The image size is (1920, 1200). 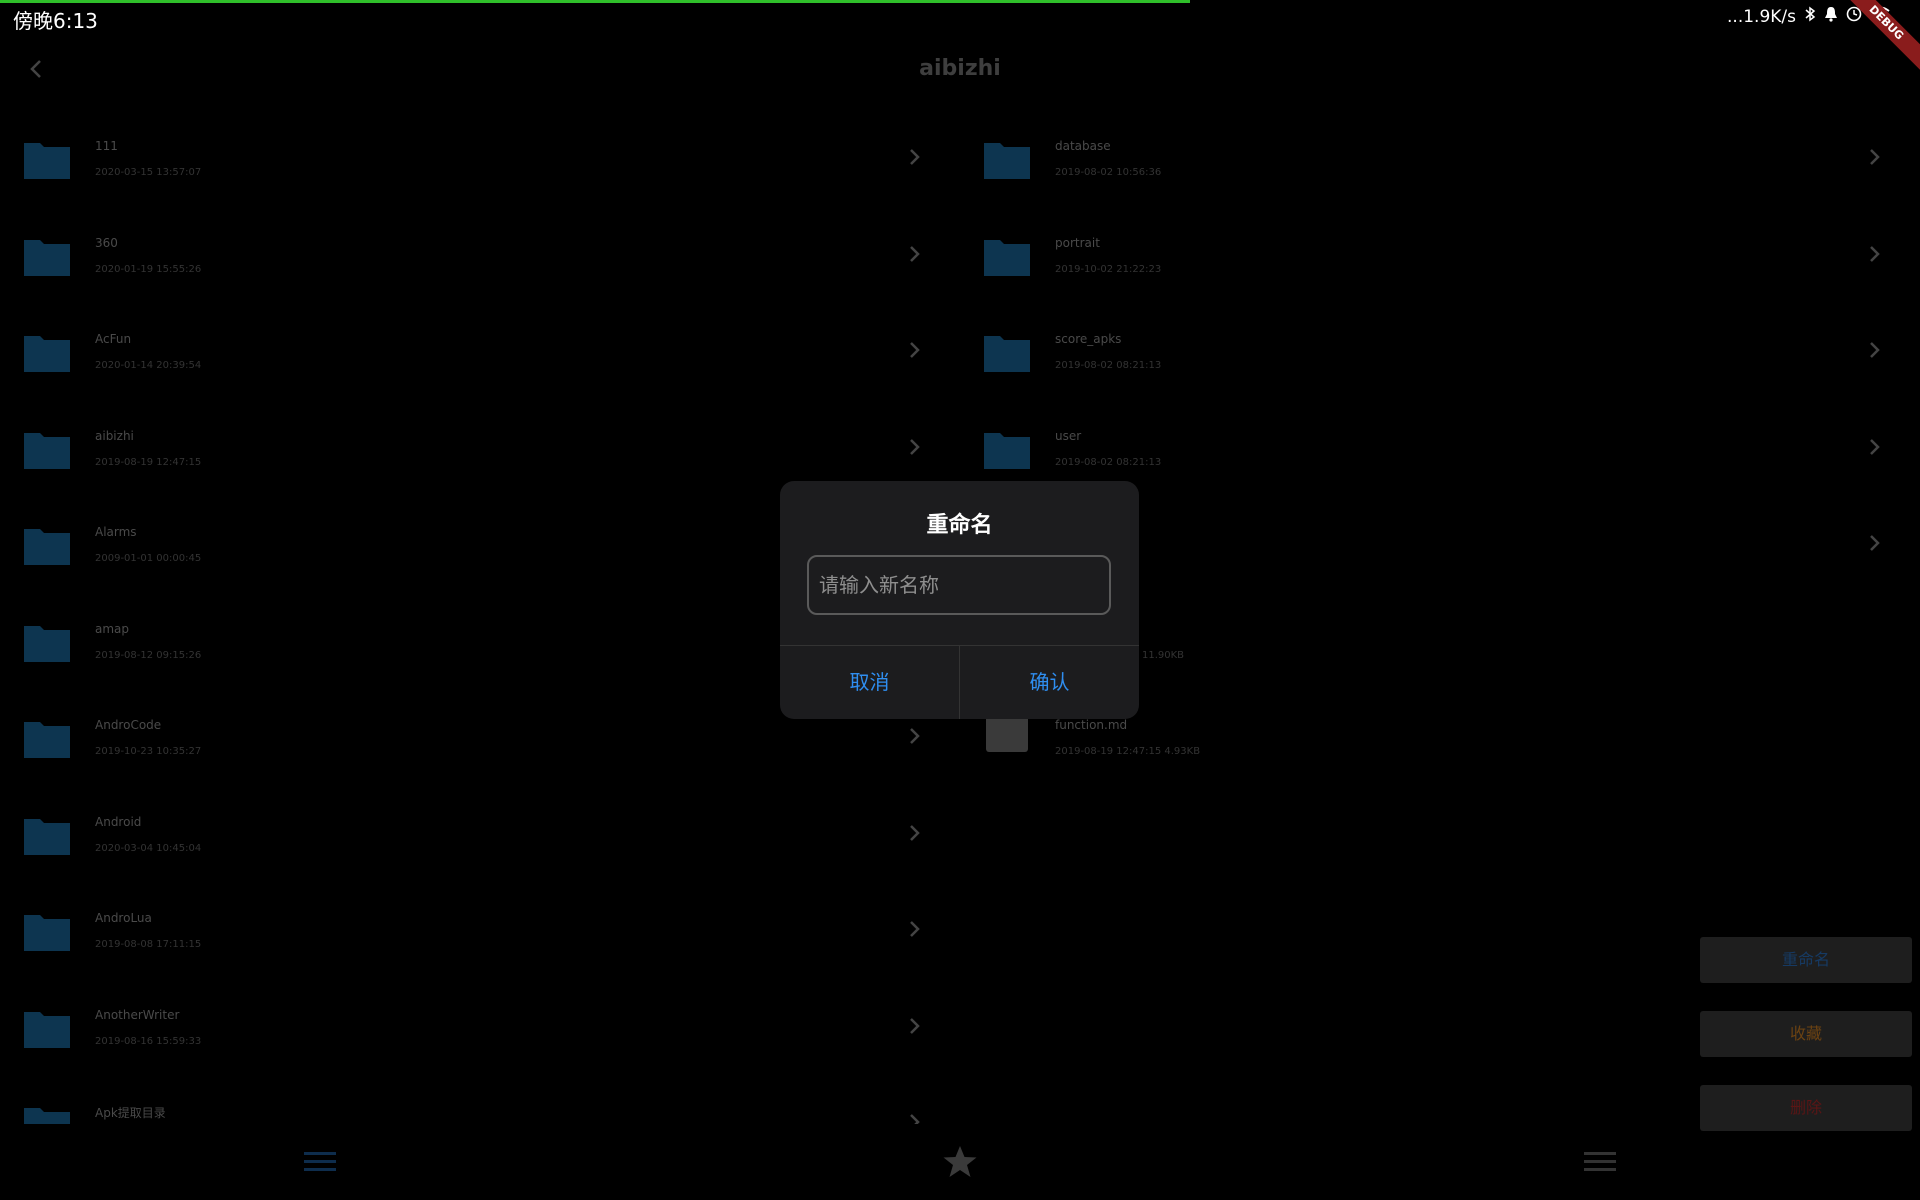 What do you see at coordinates (116, 532) in the screenshot?
I see `file-name: Alarms` at bounding box center [116, 532].